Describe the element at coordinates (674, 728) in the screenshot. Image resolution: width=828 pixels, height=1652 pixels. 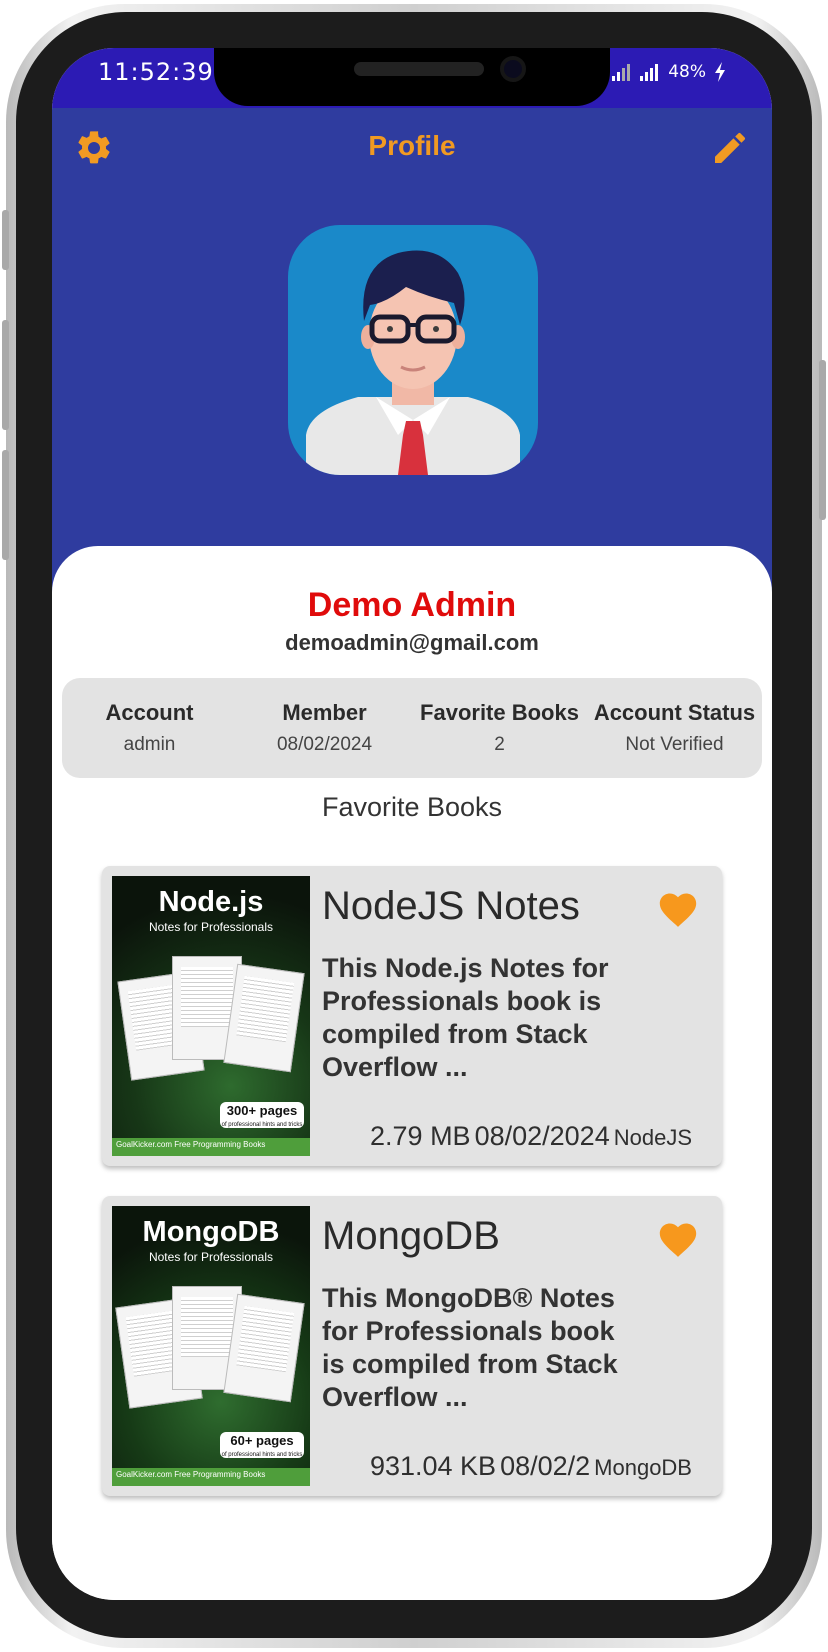
I see `stat-account-status: Account Status Not Verified` at that location.